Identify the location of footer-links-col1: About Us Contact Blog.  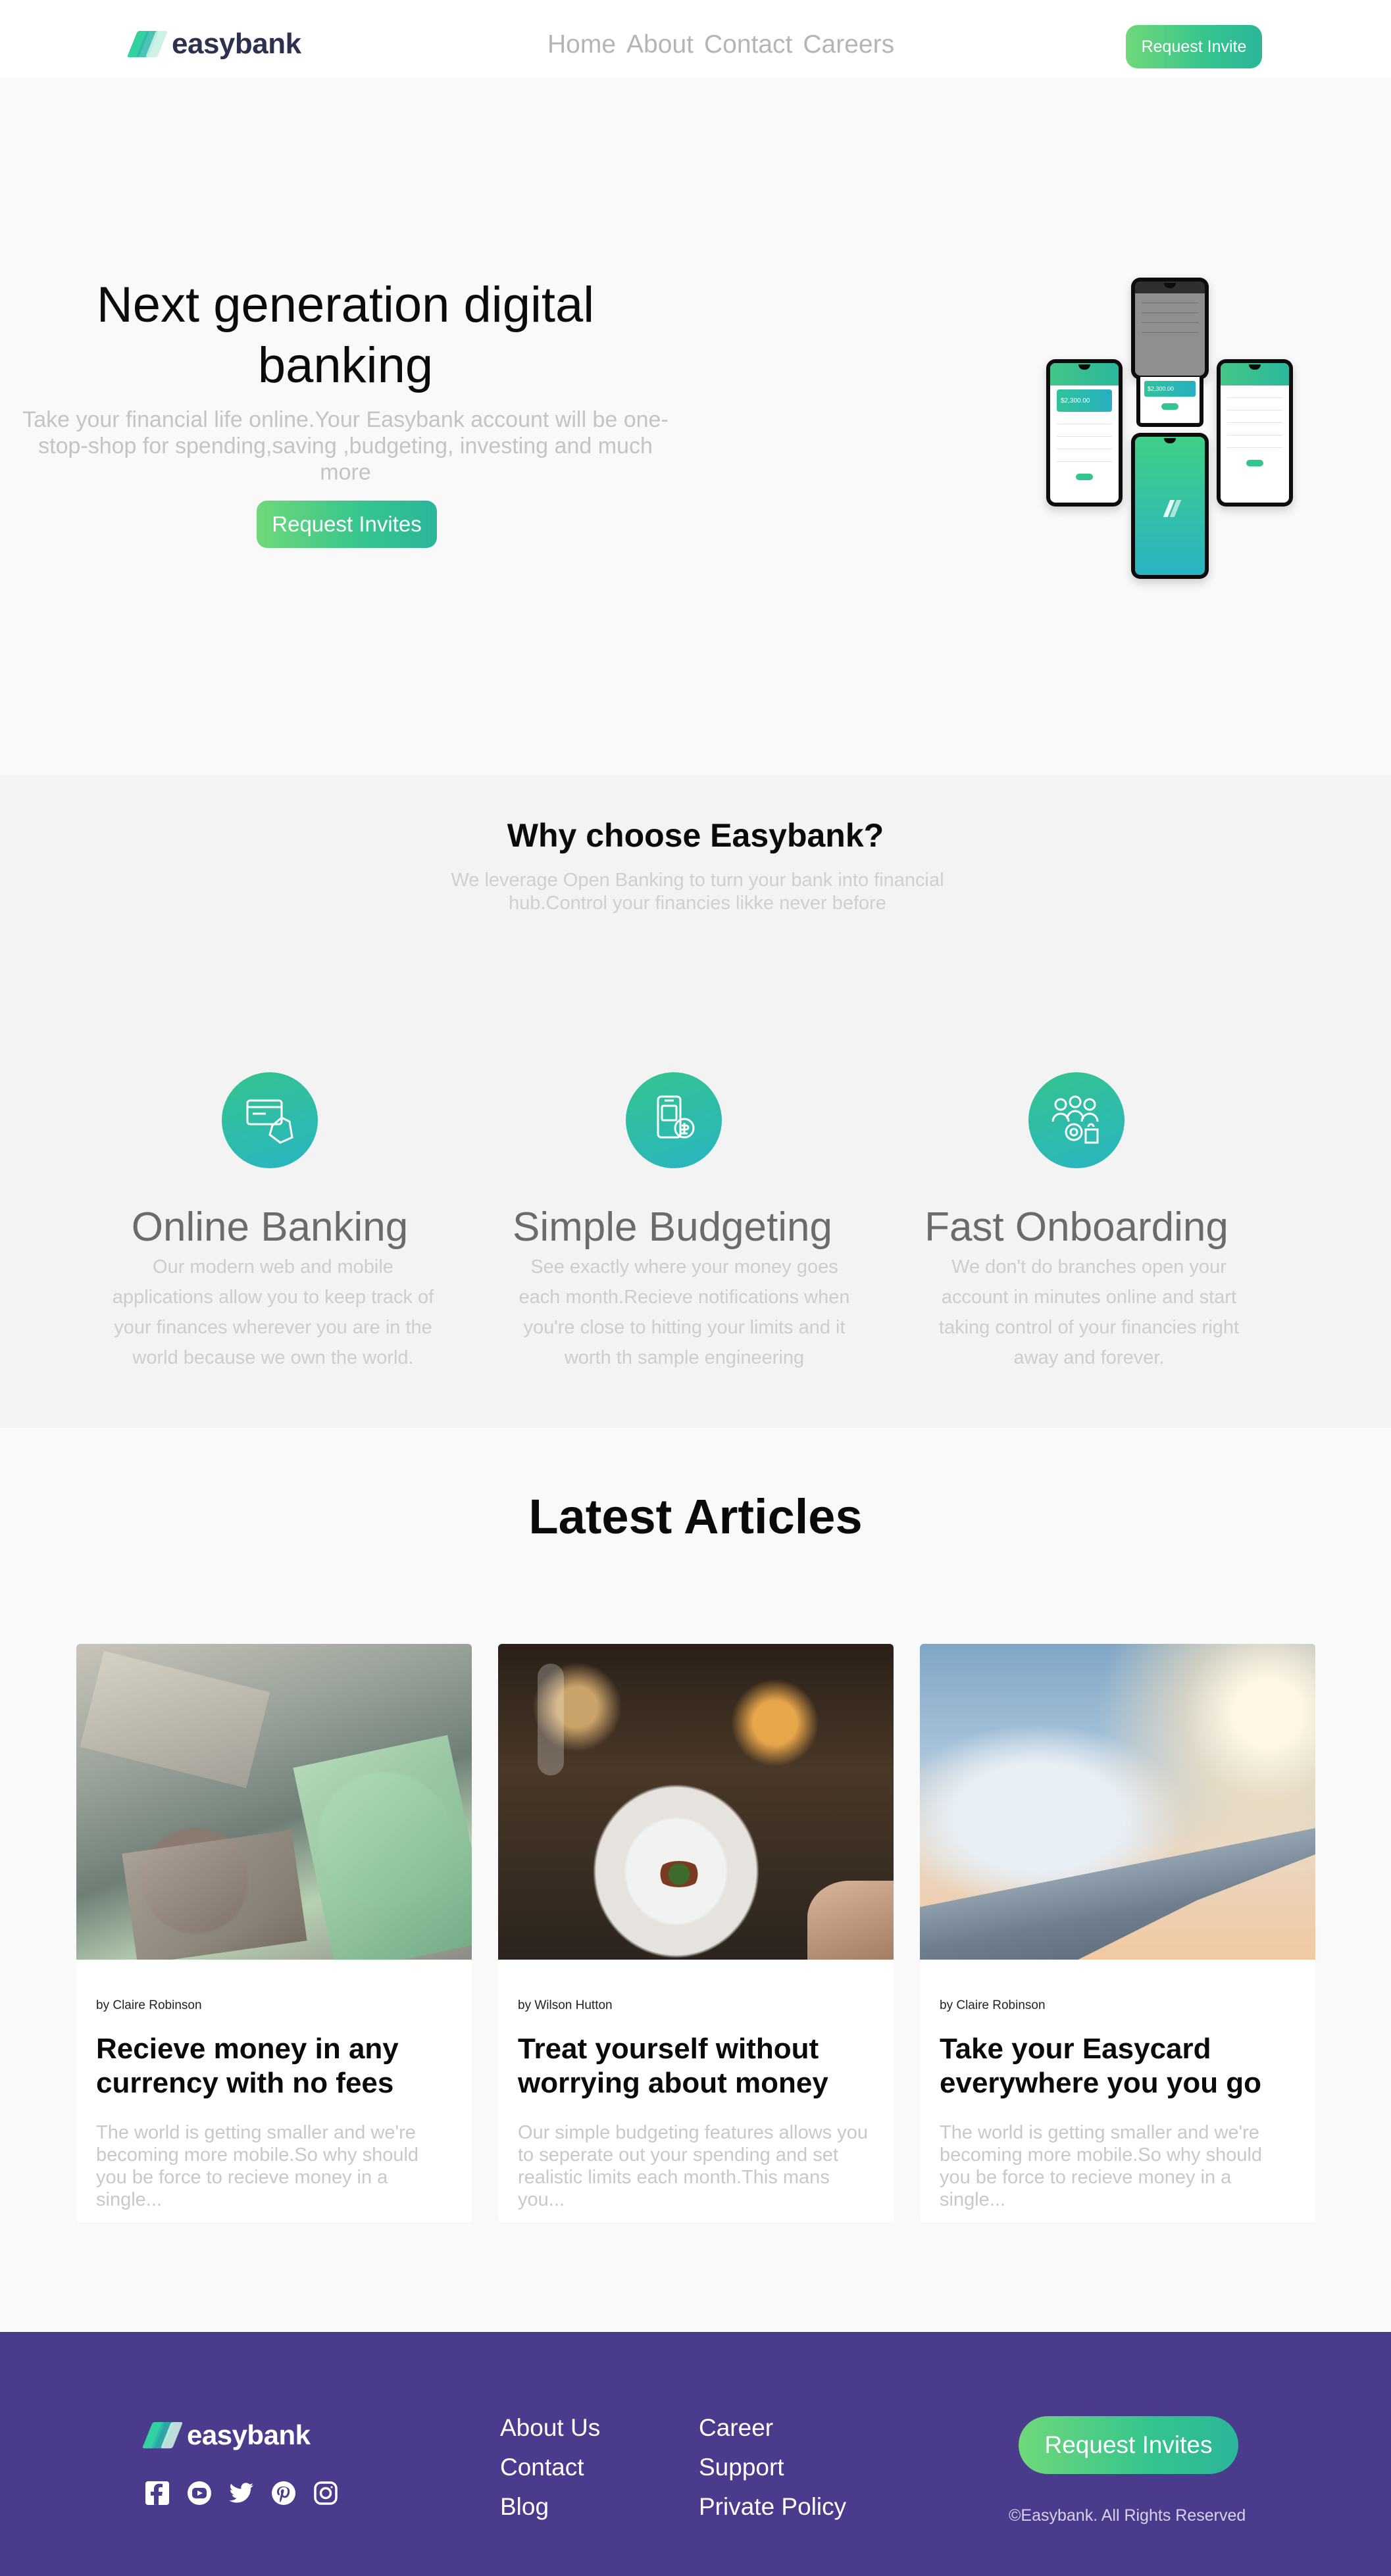
(550, 2467).